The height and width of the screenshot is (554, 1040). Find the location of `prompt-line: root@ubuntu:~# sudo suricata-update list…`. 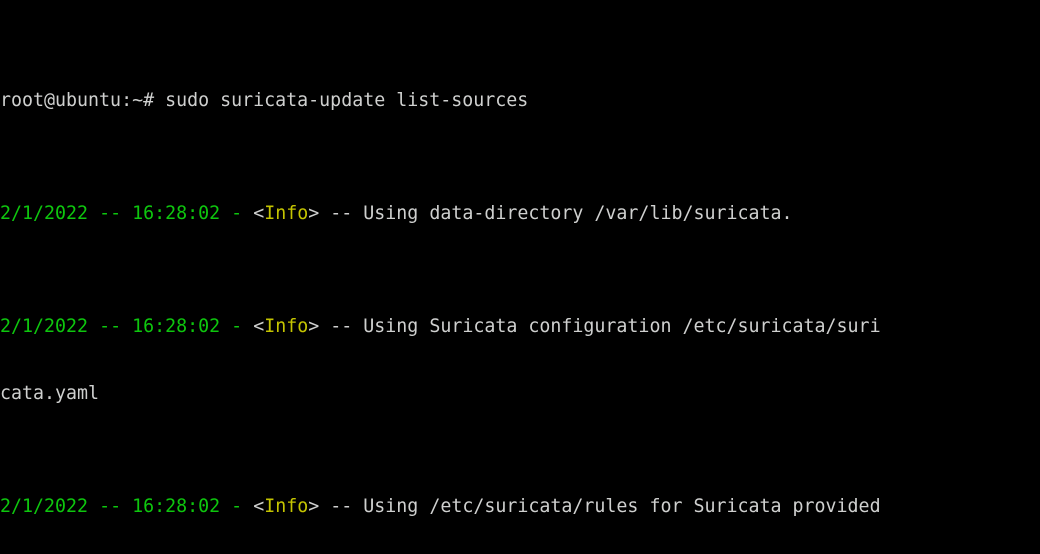

prompt-line: root@ubuntu:~# sudo suricata-update list… is located at coordinates (520, 101).